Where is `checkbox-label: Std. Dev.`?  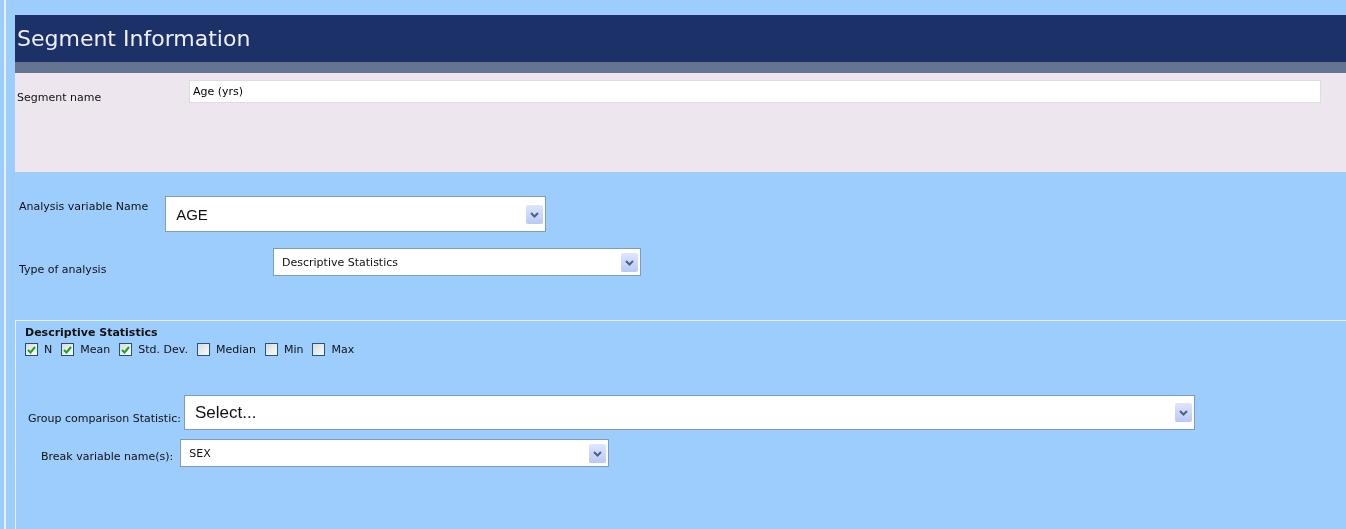
checkbox-label: Std. Dev. is located at coordinates (163, 349).